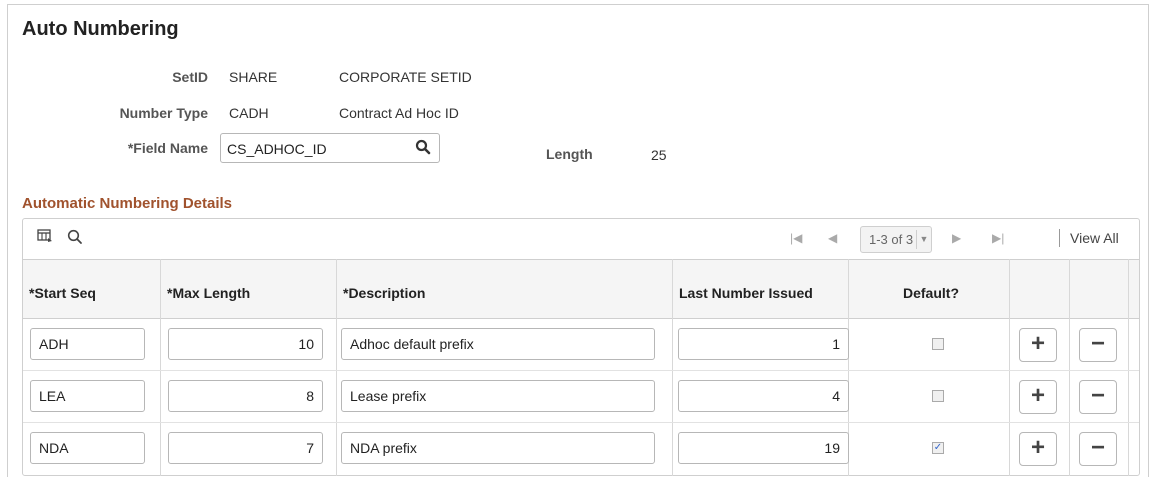 This screenshot has height=483, width=1154. What do you see at coordinates (163, 113) in the screenshot?
I see `number-type-label: Number Type` at bounding box center [163, 113].